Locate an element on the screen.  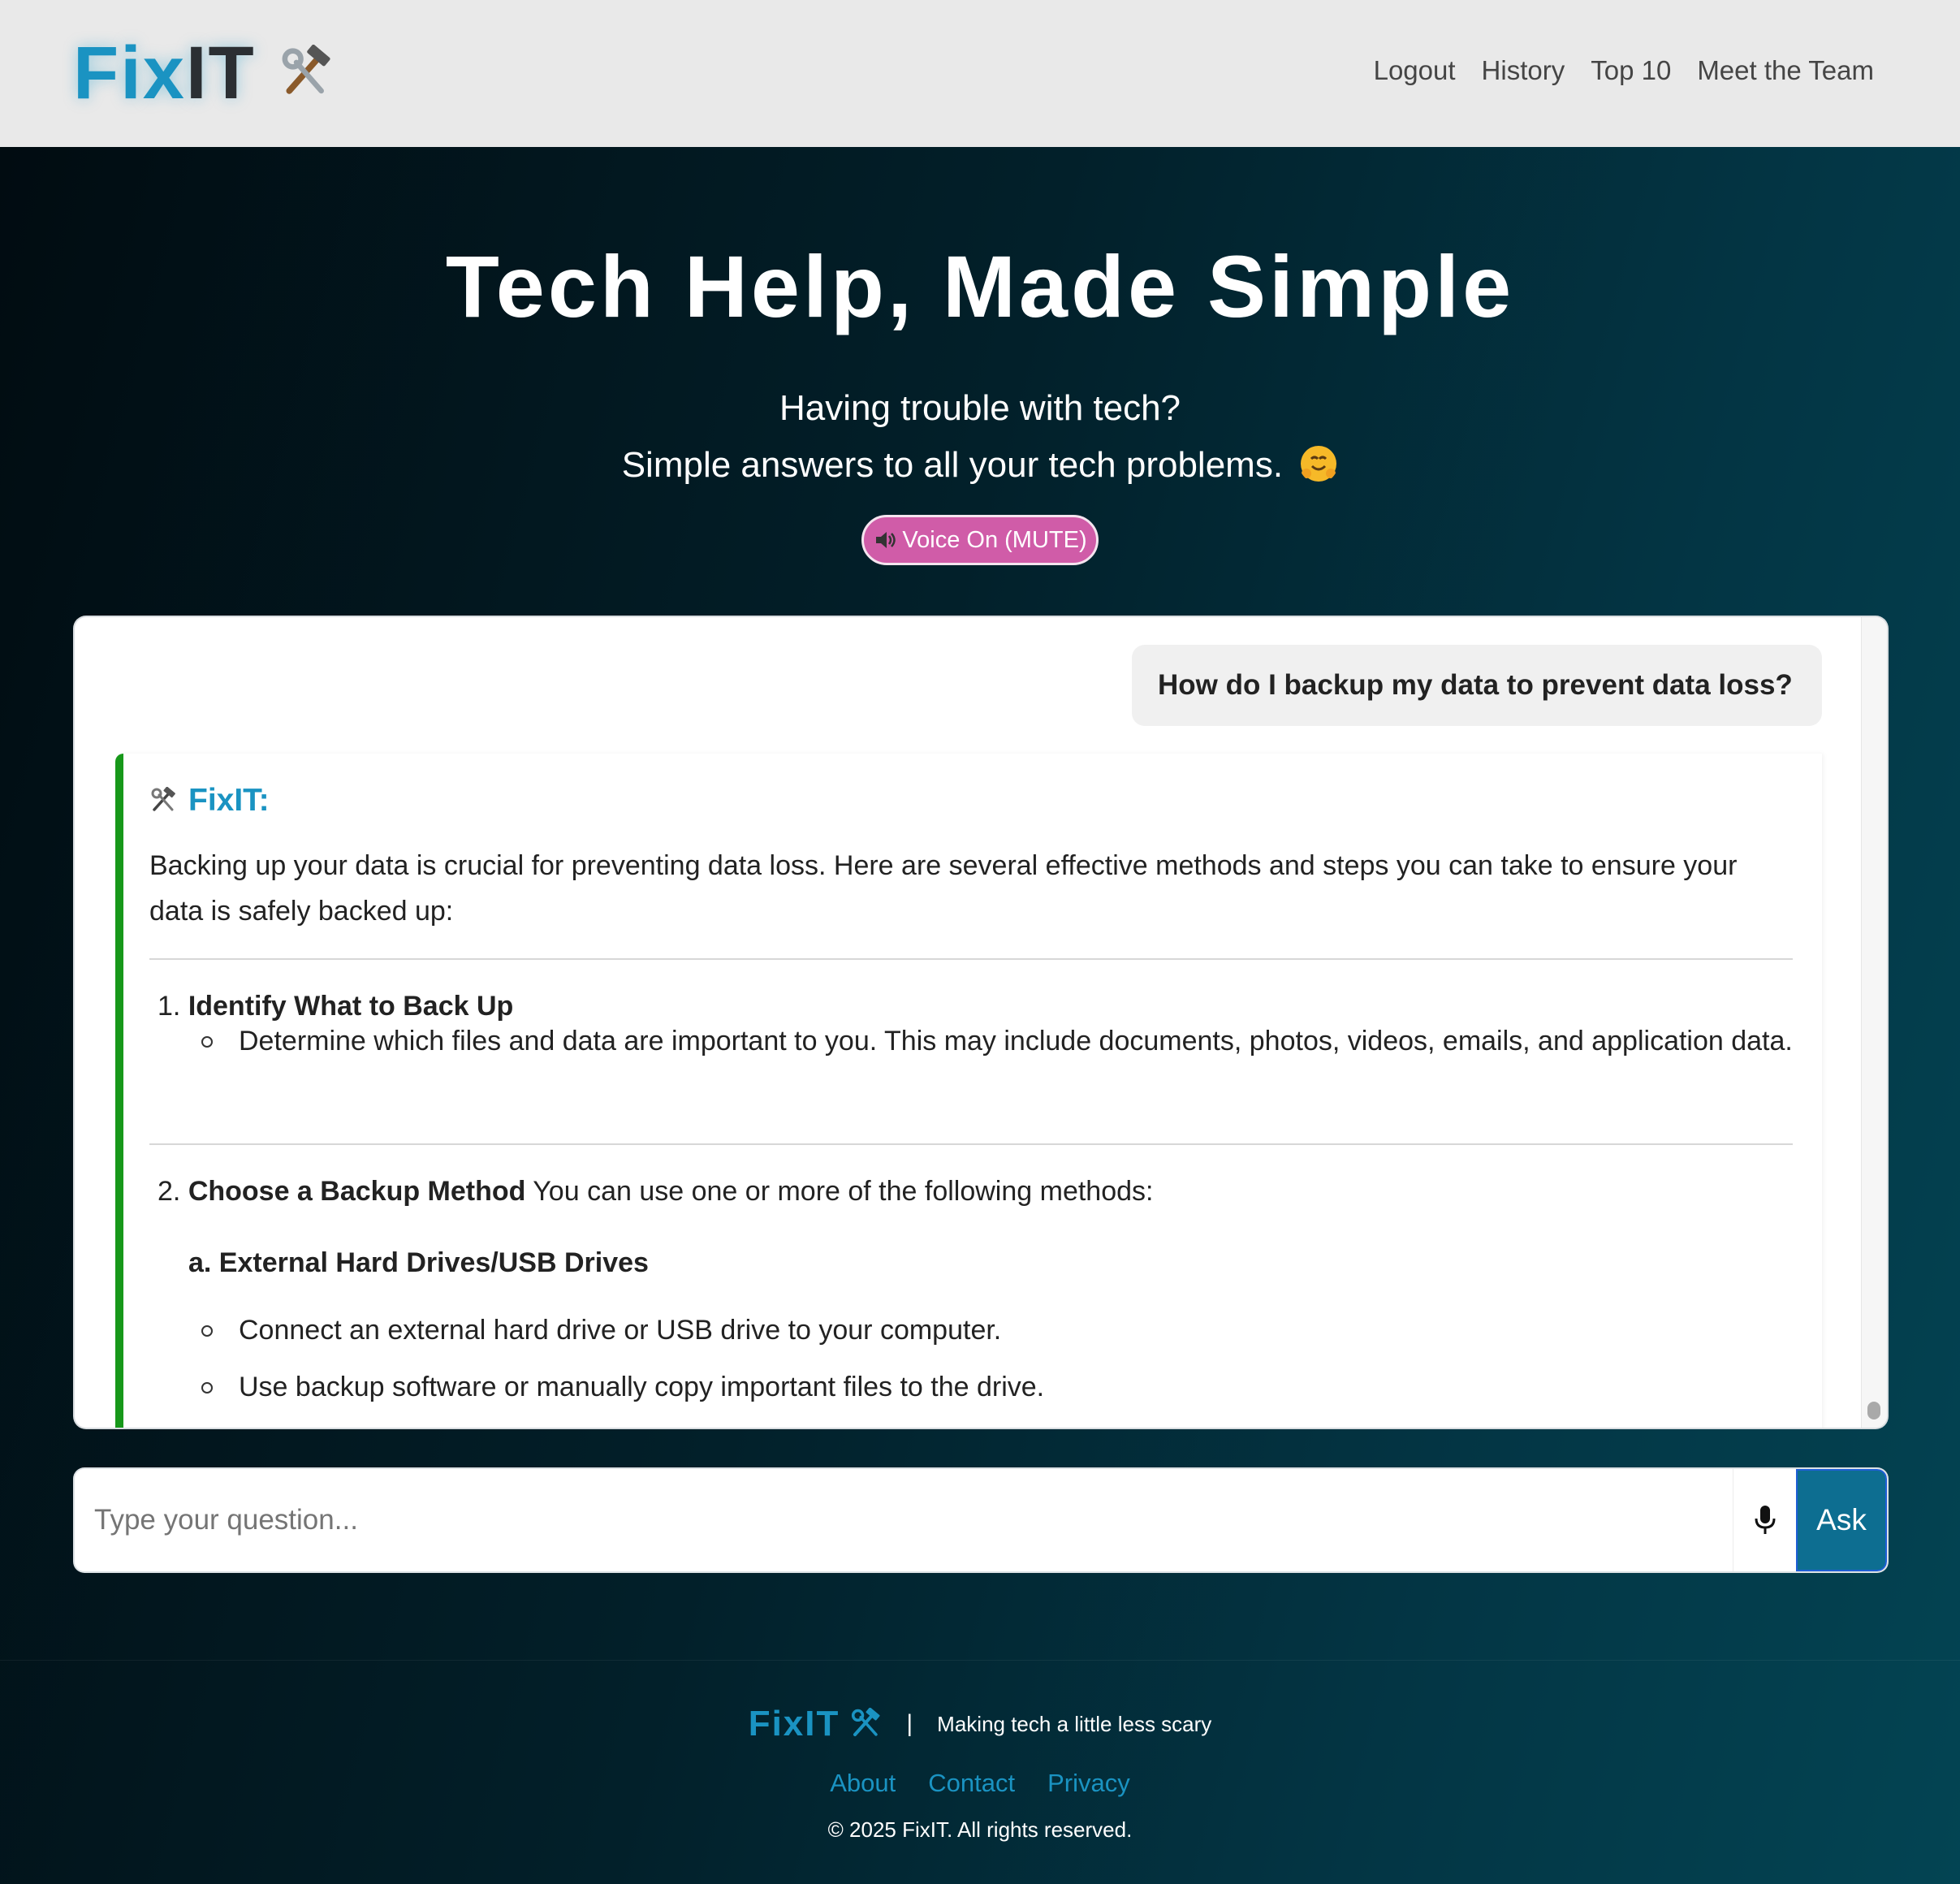
speaker-icon is located at coordinates (886, 540).